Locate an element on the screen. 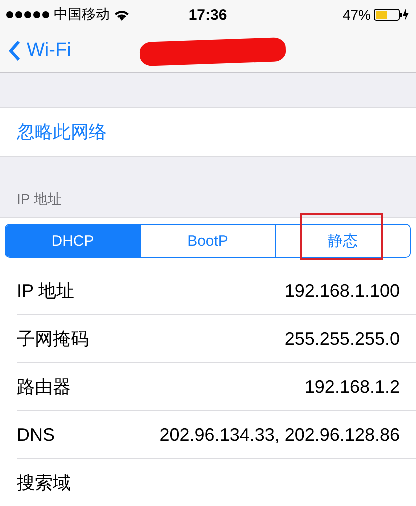 Image resolution: width=416 pixels, height=506 pixels. clock-time: 17:36 is located at coordinates (208, 15).